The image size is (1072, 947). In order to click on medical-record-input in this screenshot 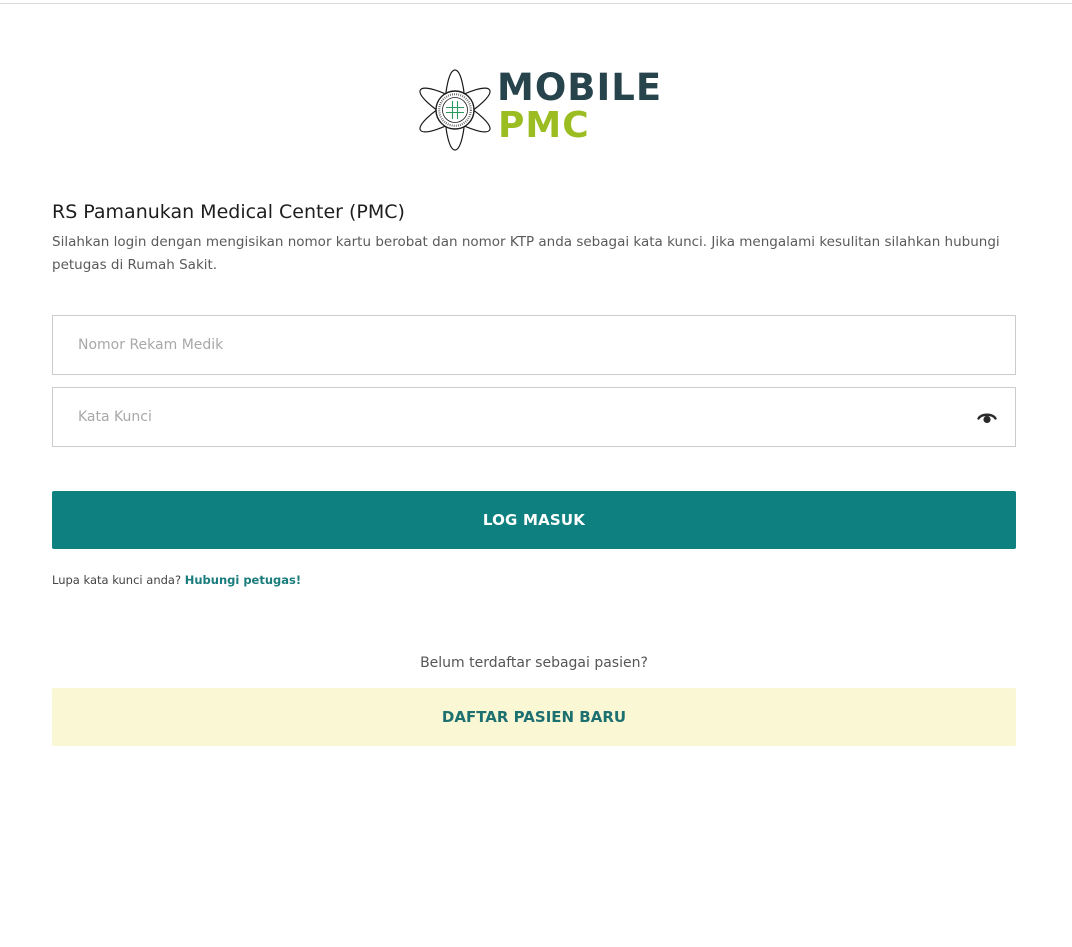, I will do `click(534, 345)`.